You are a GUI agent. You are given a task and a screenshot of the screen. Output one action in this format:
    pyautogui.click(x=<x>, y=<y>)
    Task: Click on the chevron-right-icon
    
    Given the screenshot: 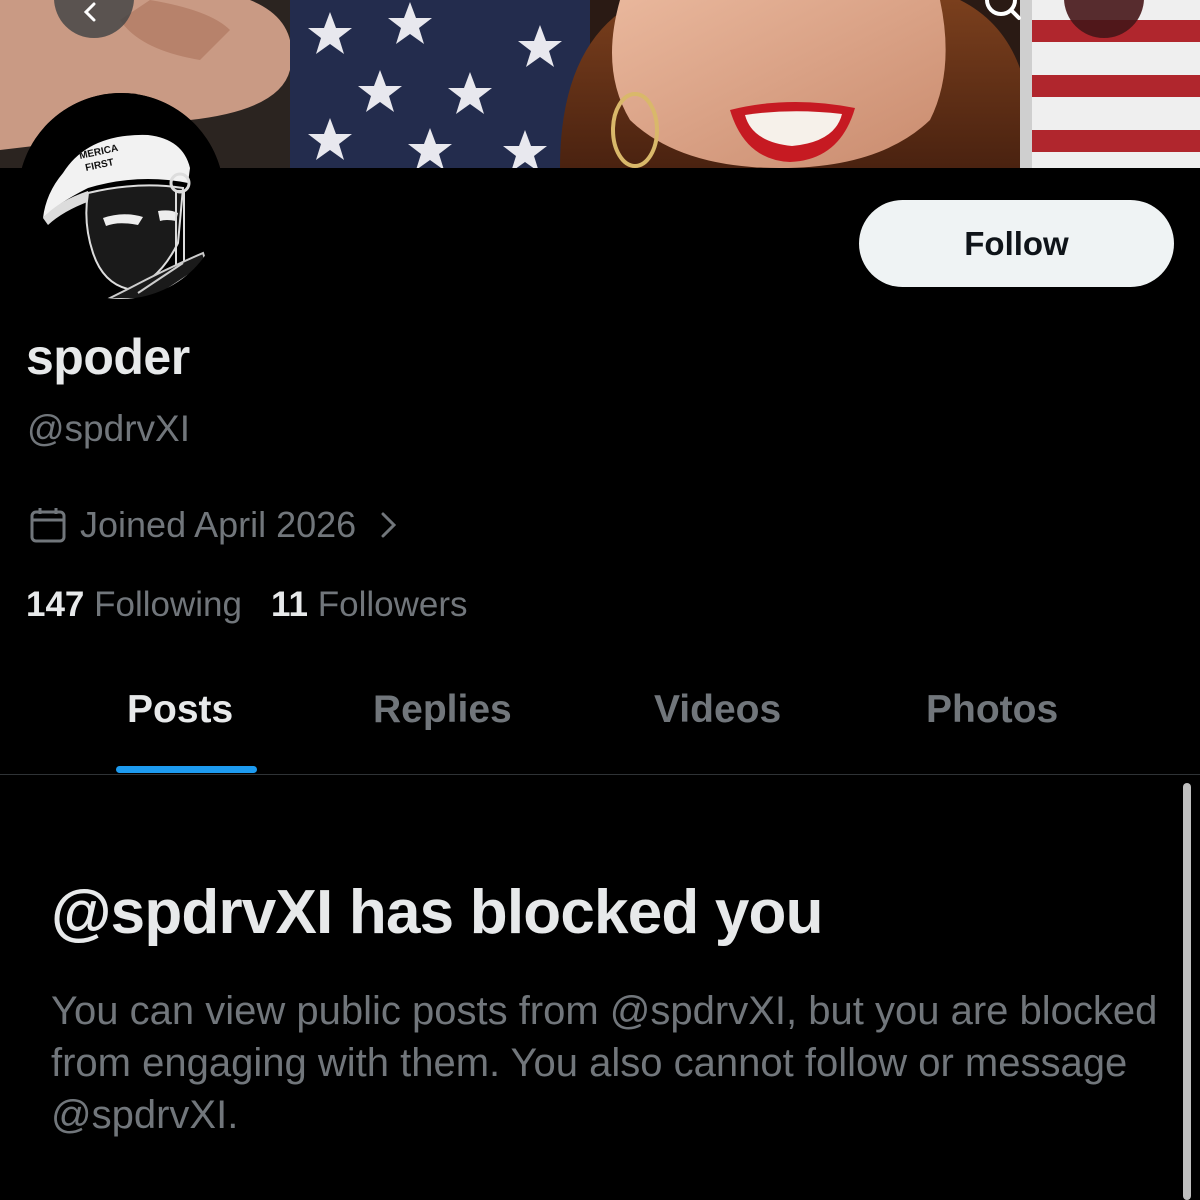 What is the action you would take?
    pyautogui.click(x=389, y=525)
    